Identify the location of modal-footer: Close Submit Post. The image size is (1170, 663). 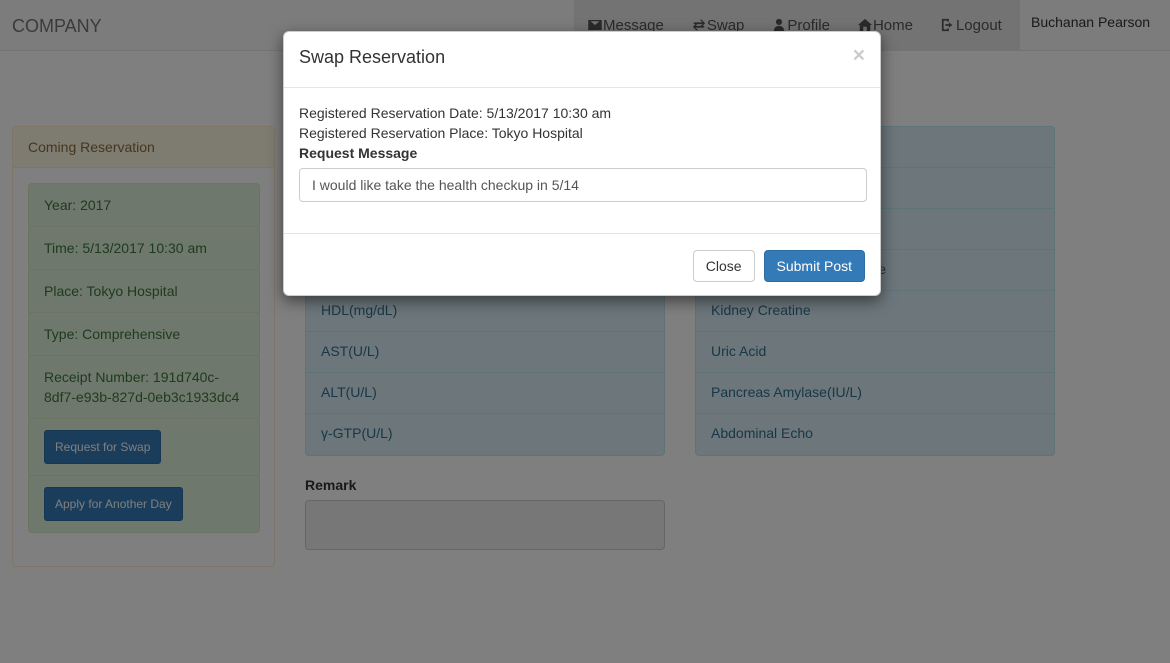
(582, 265).